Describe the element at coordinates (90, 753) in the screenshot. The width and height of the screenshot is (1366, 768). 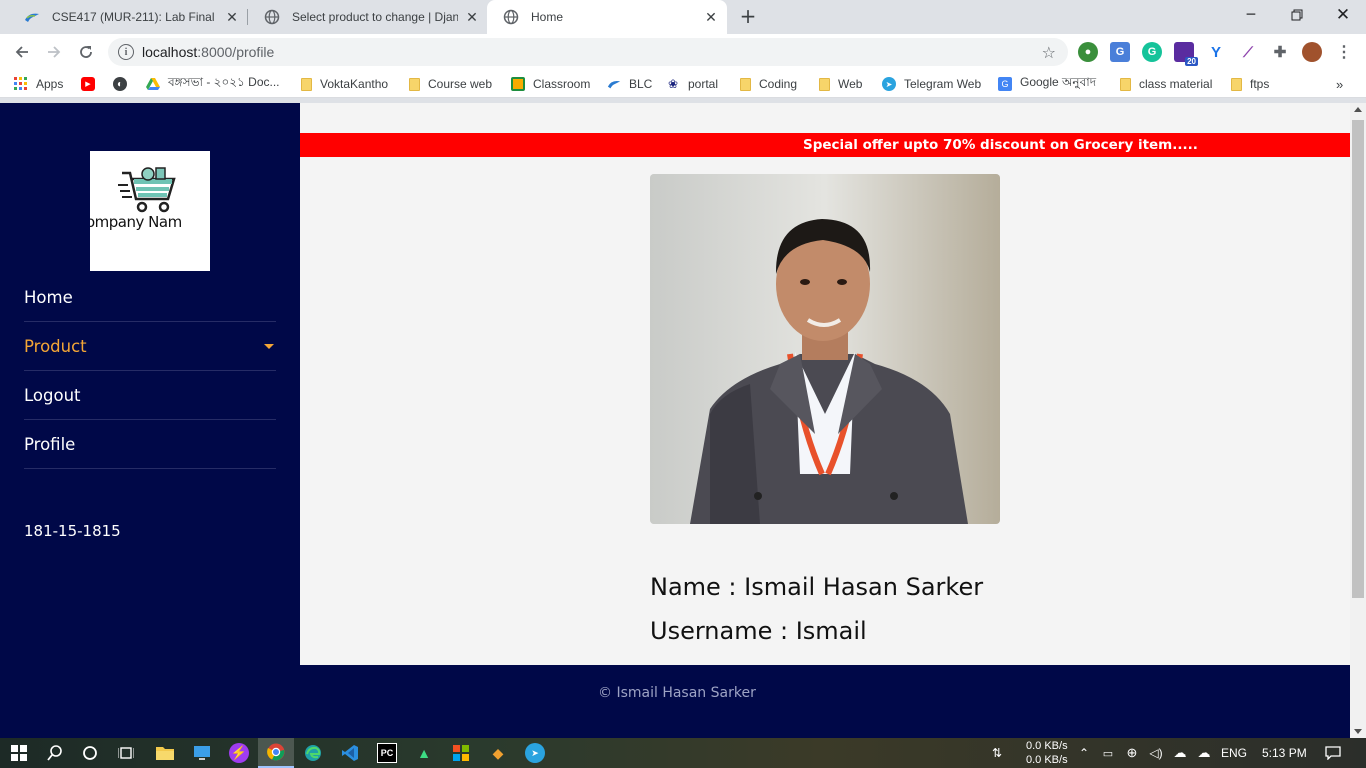
I see `cortana-icon` at that location.